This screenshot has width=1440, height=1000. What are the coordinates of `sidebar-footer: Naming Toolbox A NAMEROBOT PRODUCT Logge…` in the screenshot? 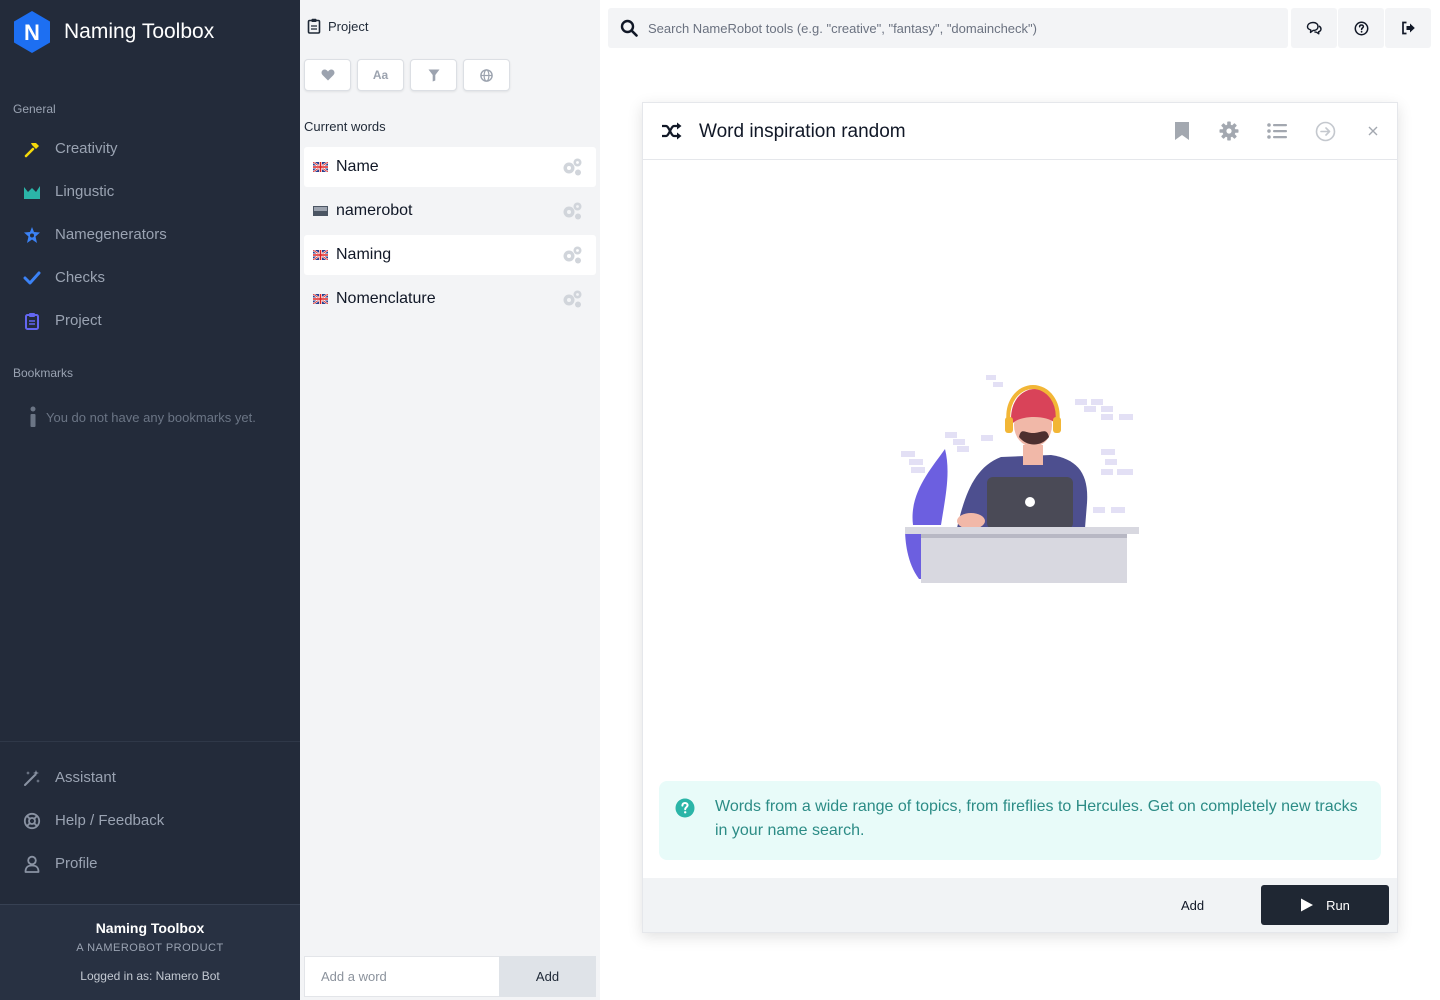 It's located at (150, 952).